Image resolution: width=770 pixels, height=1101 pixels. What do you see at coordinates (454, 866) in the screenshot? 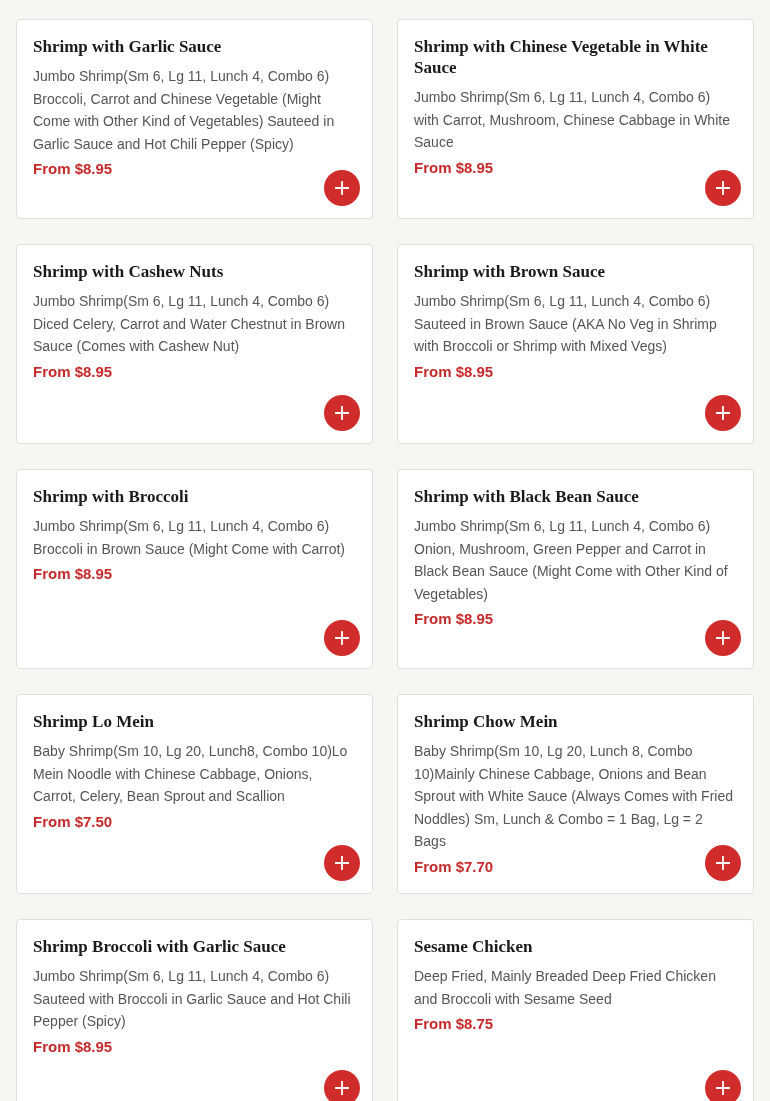
I see `item-price: From $7.70` at bounding box center [454, 866].